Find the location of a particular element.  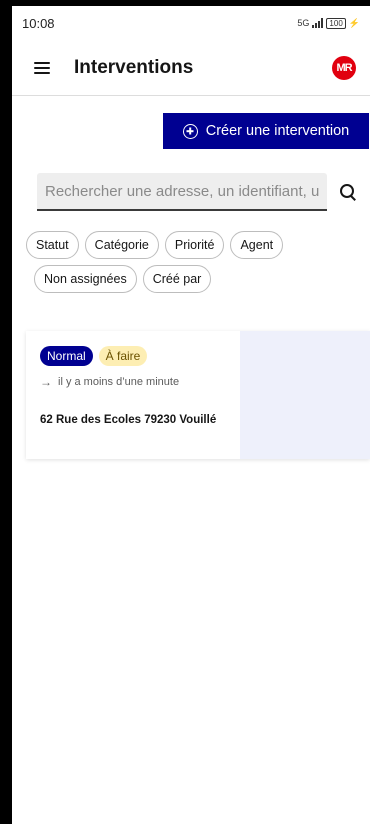

battery-icon: 100 is located at coordinates (336, 23).